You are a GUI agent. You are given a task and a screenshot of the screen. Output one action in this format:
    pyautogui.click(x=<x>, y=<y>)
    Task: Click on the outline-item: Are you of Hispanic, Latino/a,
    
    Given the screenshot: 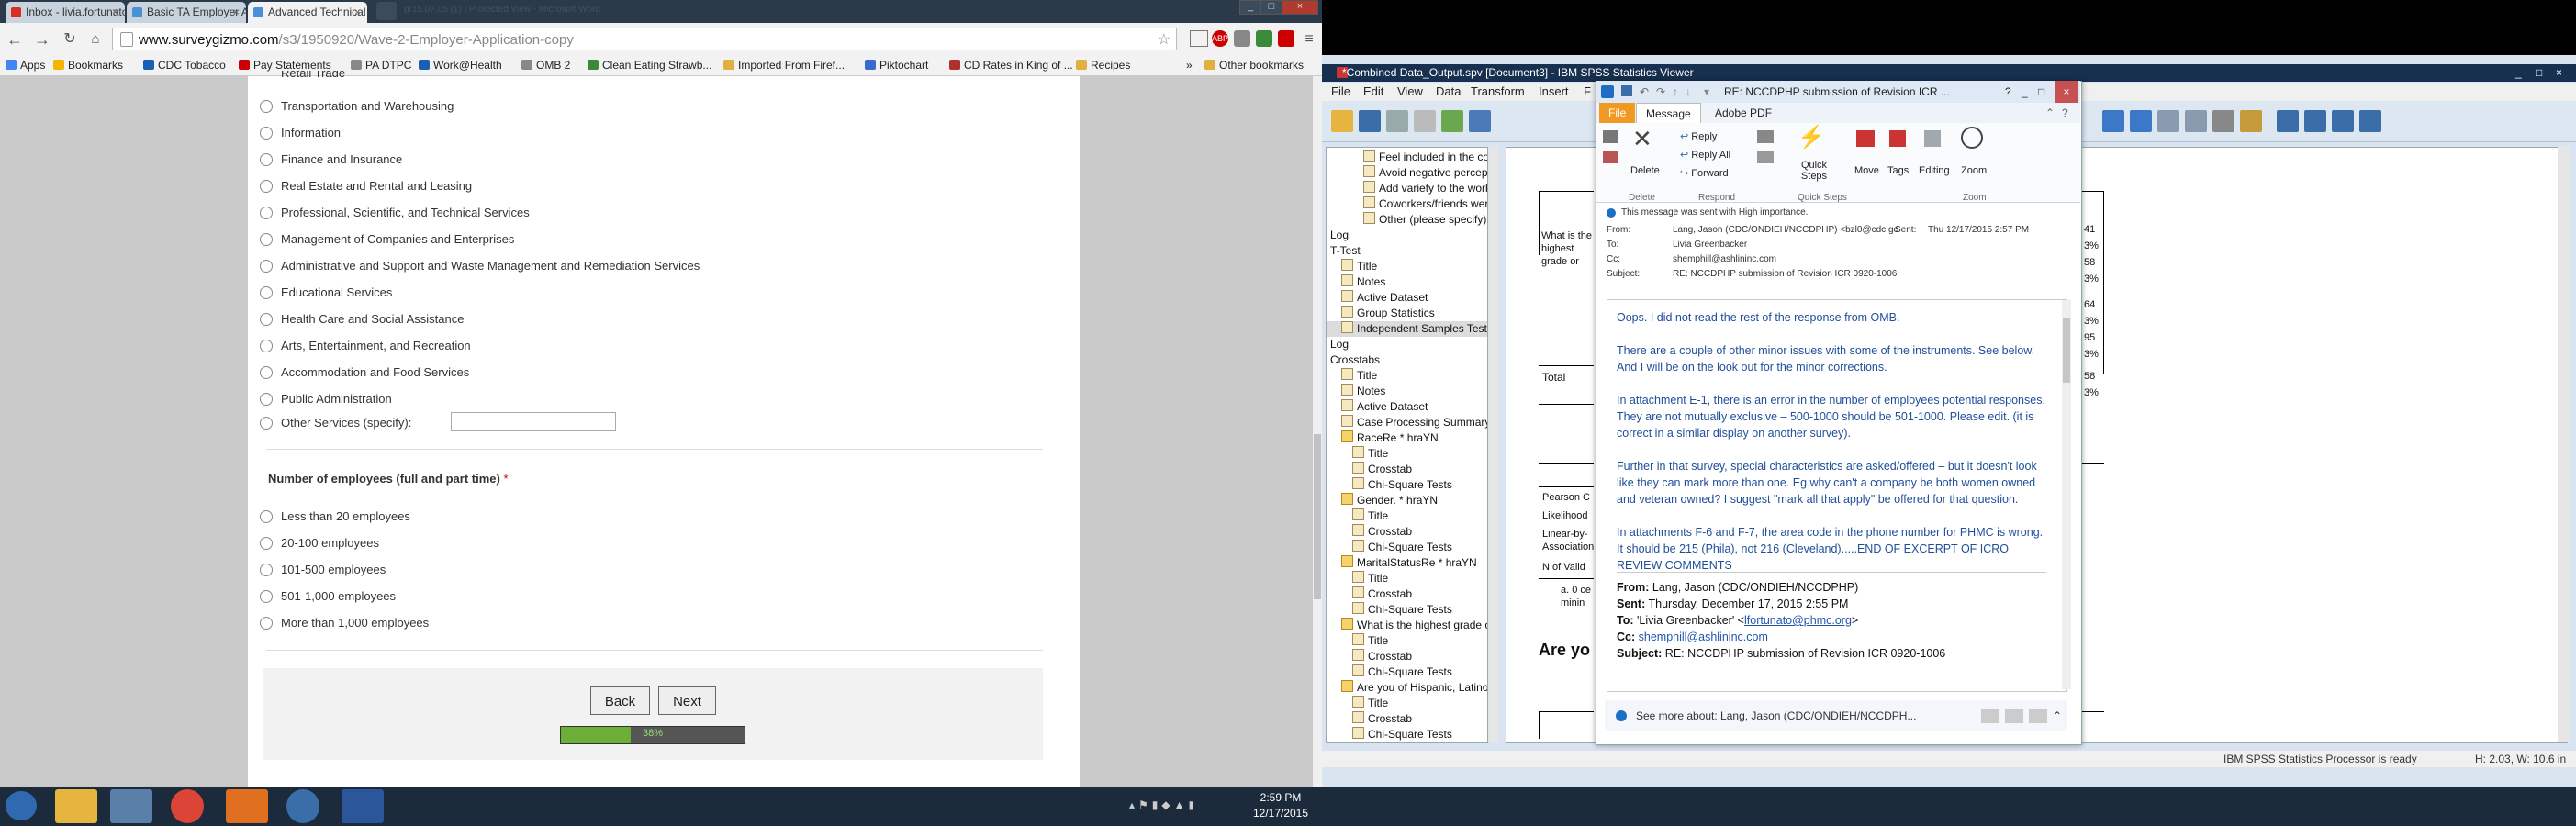 What is the action you would take?
    pyautogui.click(x=1407, y=688)
    